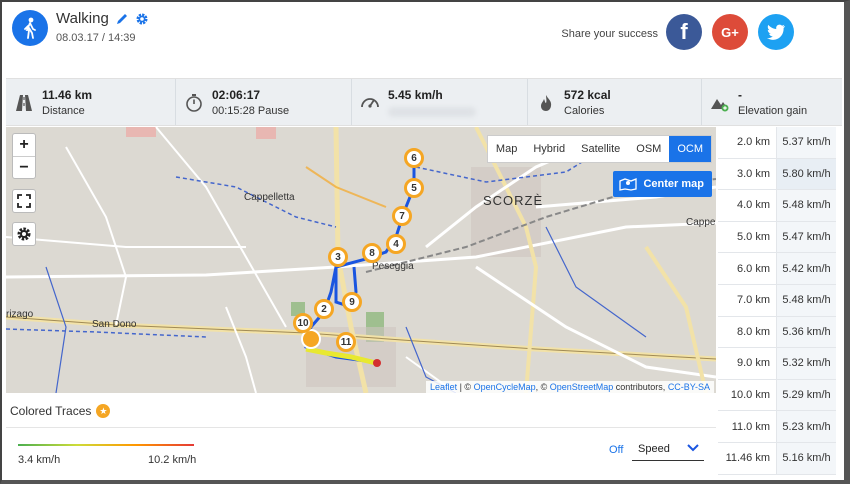  What do you see at coordinates (106, 445) in the screenshot?
I see `speed-gradient-legend` at bounding box center [106, 445].